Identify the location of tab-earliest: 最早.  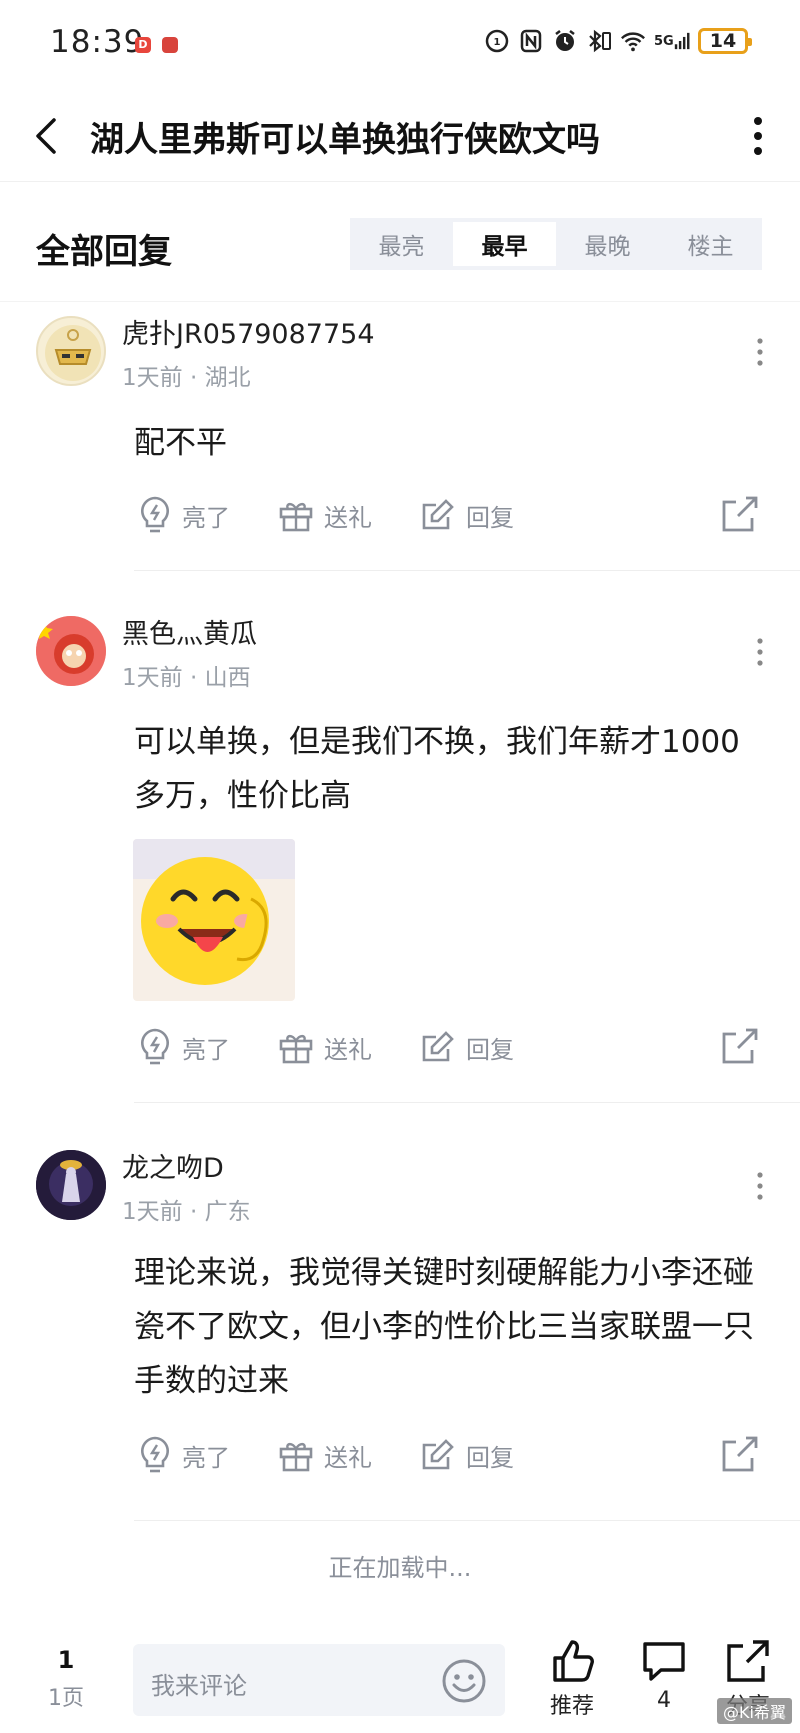
(504, 244).